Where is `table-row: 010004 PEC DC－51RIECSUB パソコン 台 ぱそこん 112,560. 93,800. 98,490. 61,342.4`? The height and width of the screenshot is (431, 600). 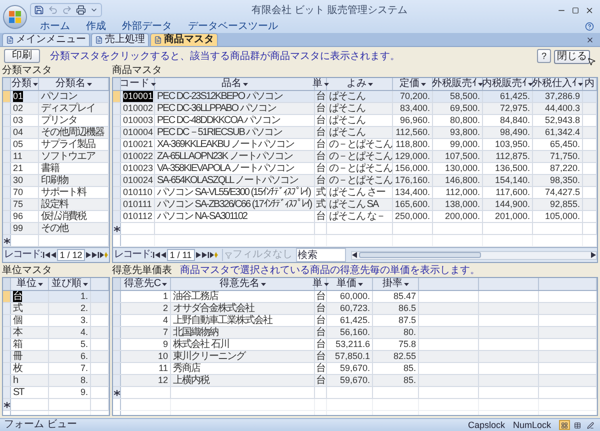
table-row: 010004 PEC DC－51RIECSUB パソコン 台 ぱそこん 112,560. 93,800. 98,490. 61,342.4 is located at coordinates (355, 133).